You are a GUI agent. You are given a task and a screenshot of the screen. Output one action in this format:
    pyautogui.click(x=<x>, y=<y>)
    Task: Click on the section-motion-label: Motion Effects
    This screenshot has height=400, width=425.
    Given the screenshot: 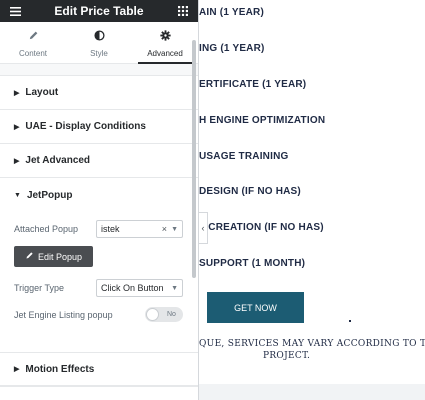 What is the action you would take?
    pyautogui.click(x=60, y=369)
    